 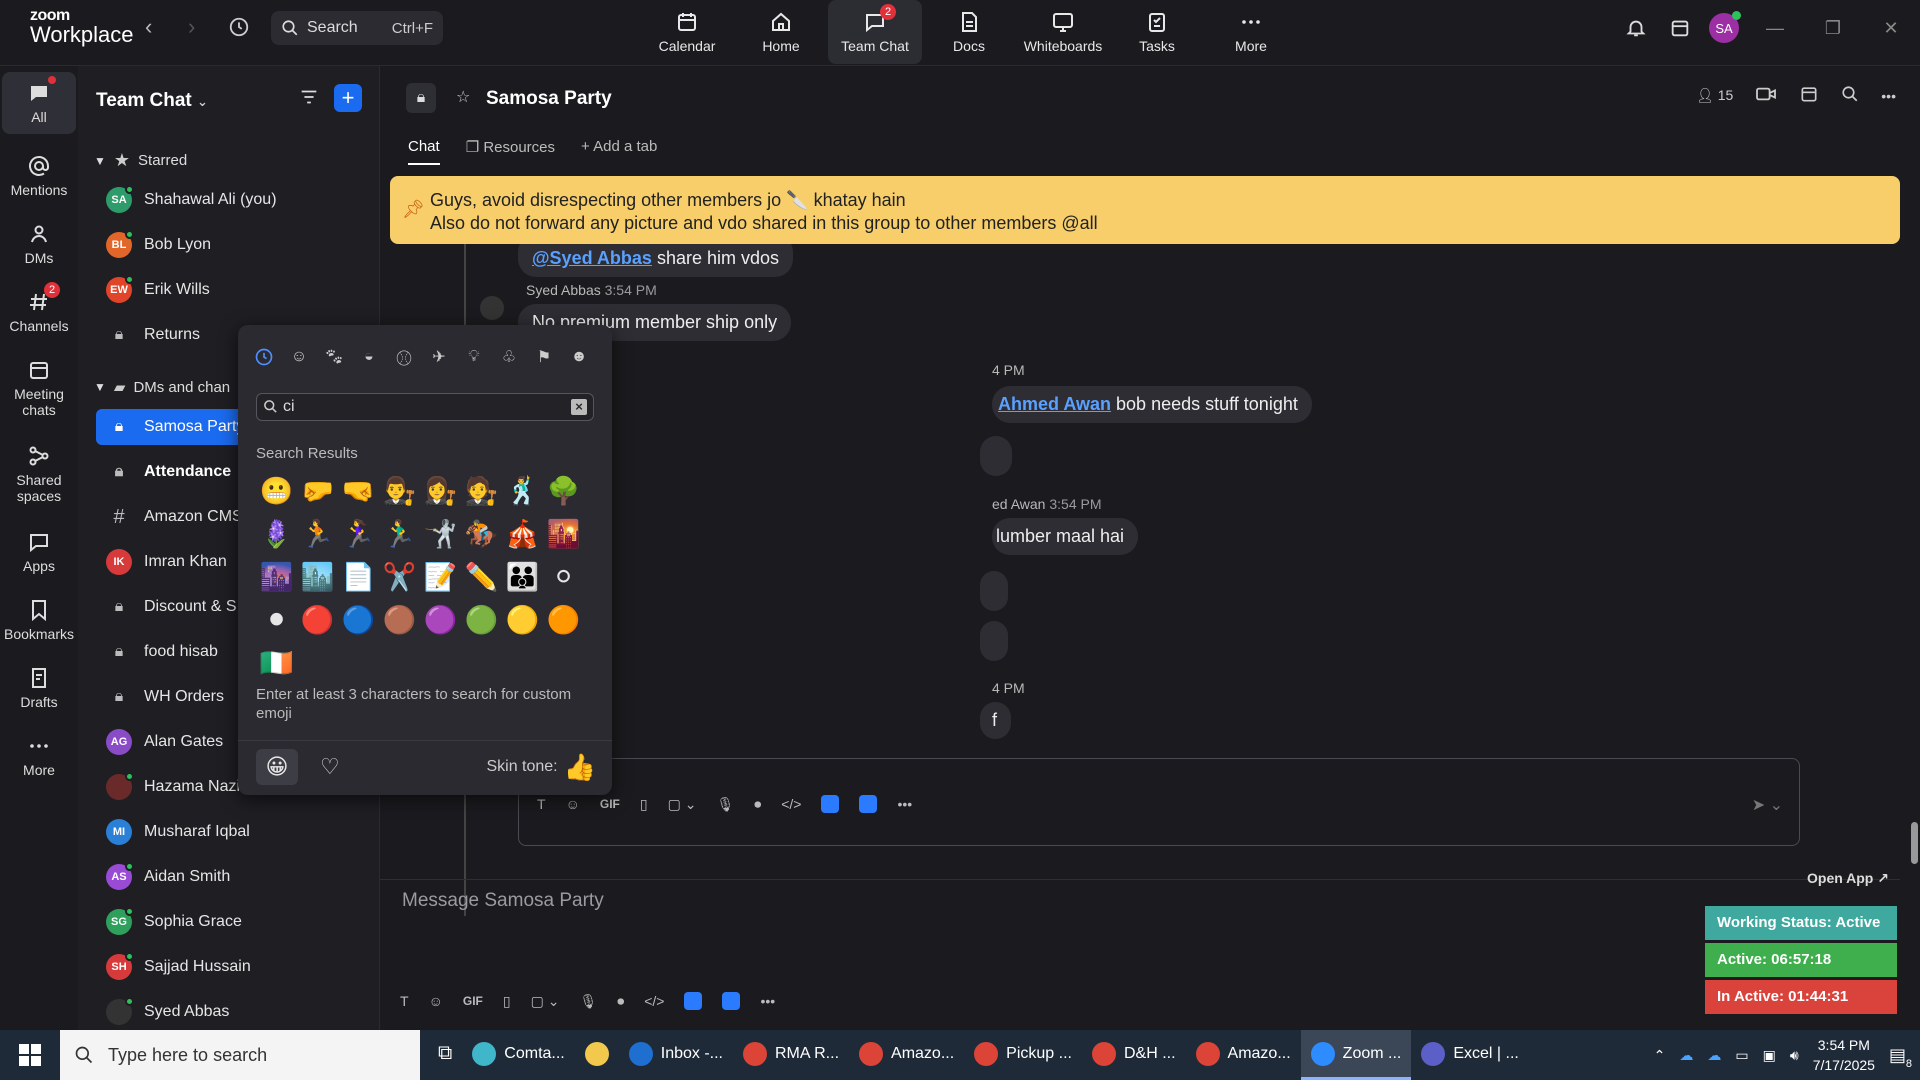 I want to click on text-format-icon: T, so click(x=541, y=804).